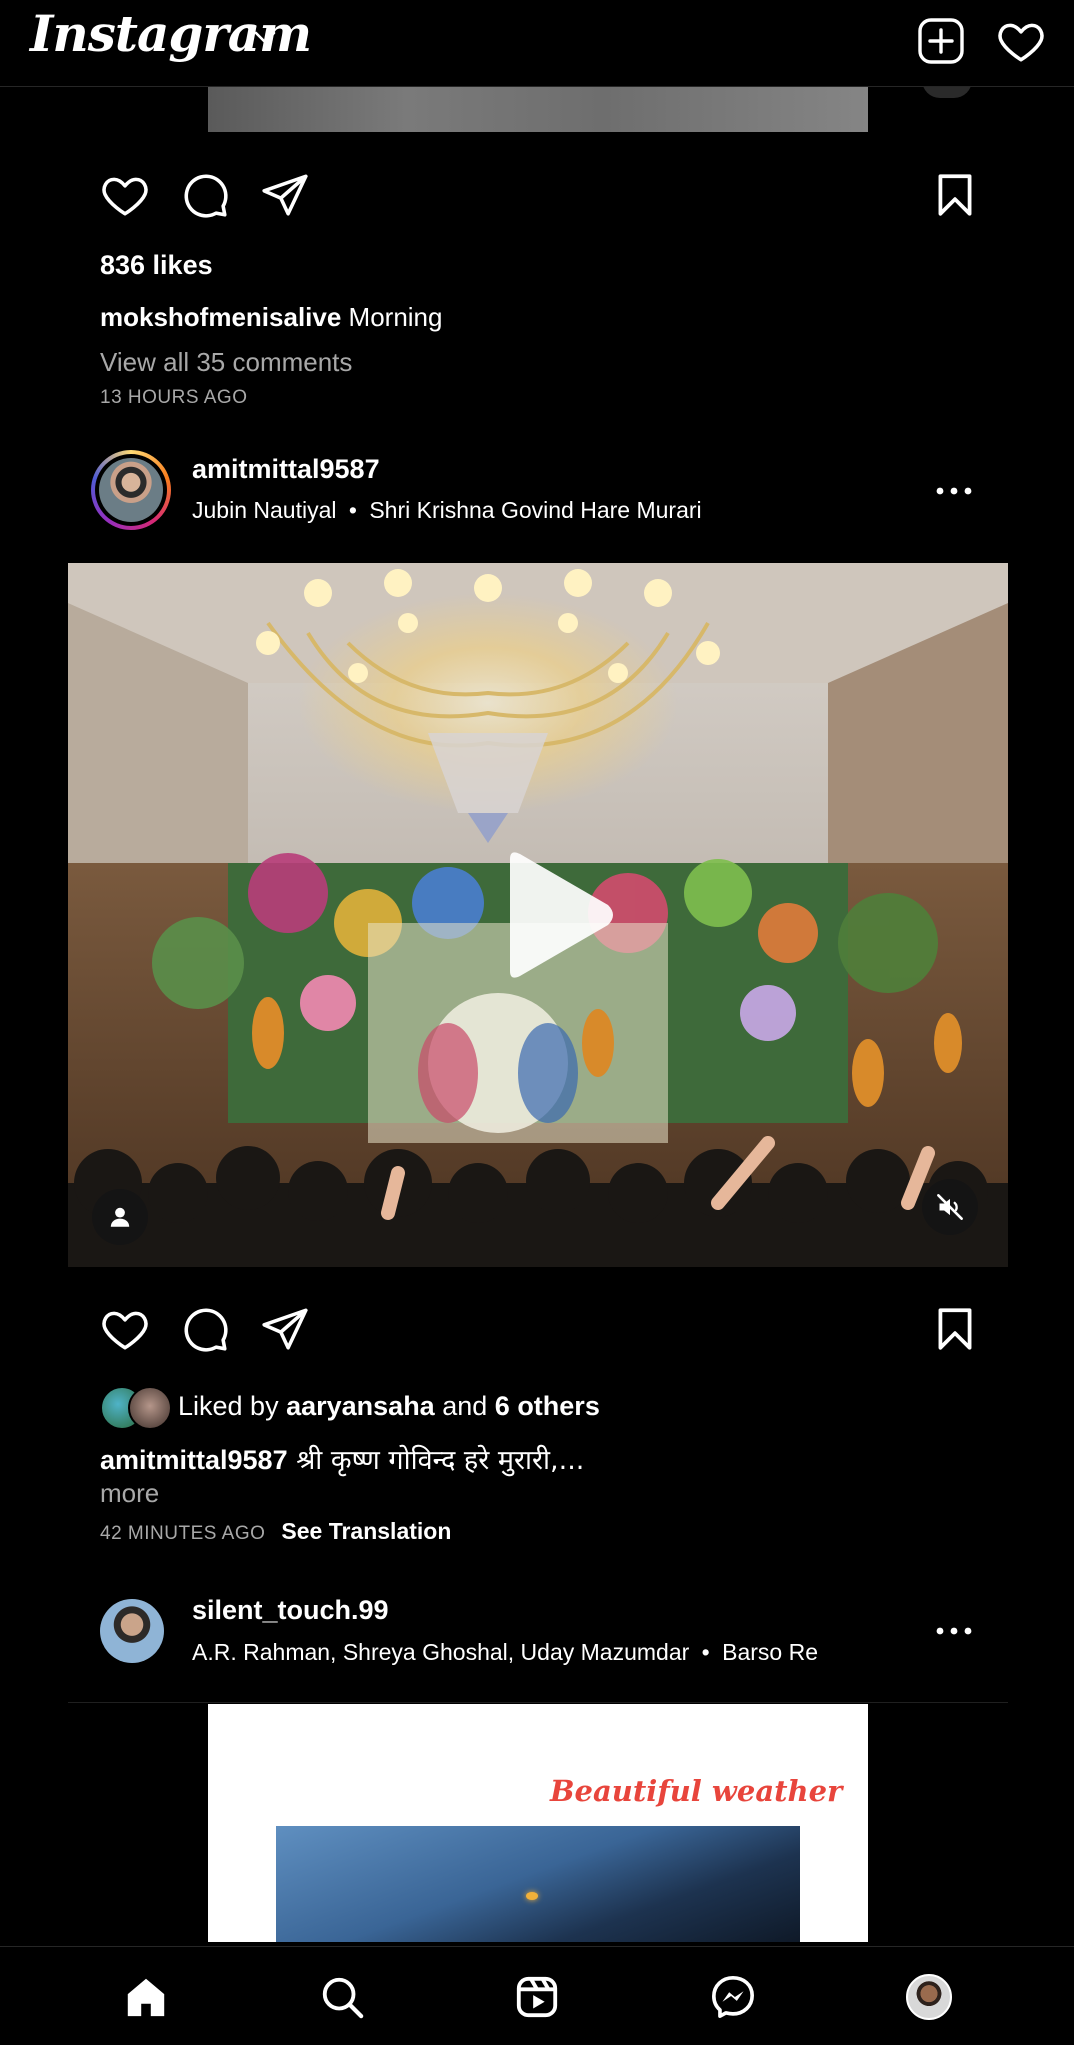 The height and width of the screenshot is (2045, 1074). Describe the element at coordinates (538, 1702) in the screenshot. I see `divider` at that location.